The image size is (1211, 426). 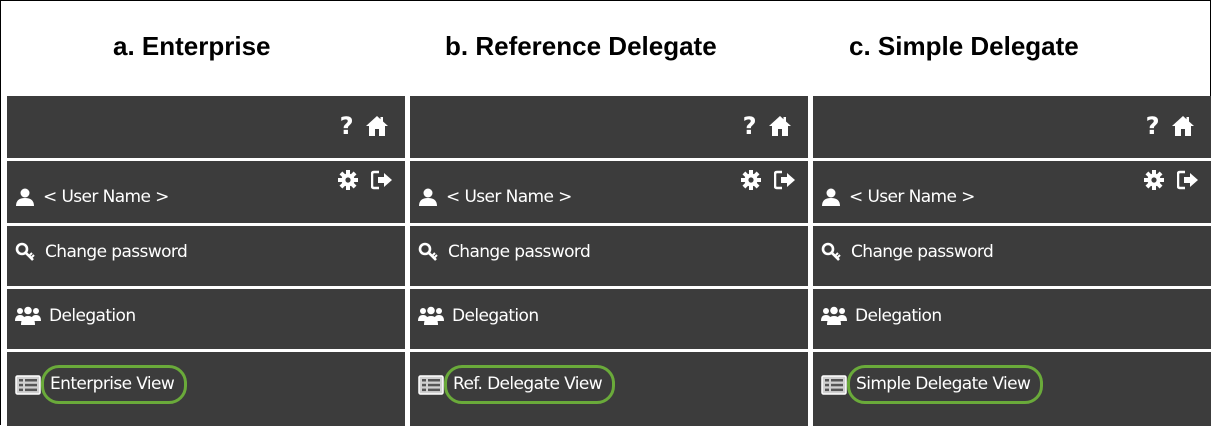 I want to click on view-row: Ref. Delegate View, so click(x=609, y=389).